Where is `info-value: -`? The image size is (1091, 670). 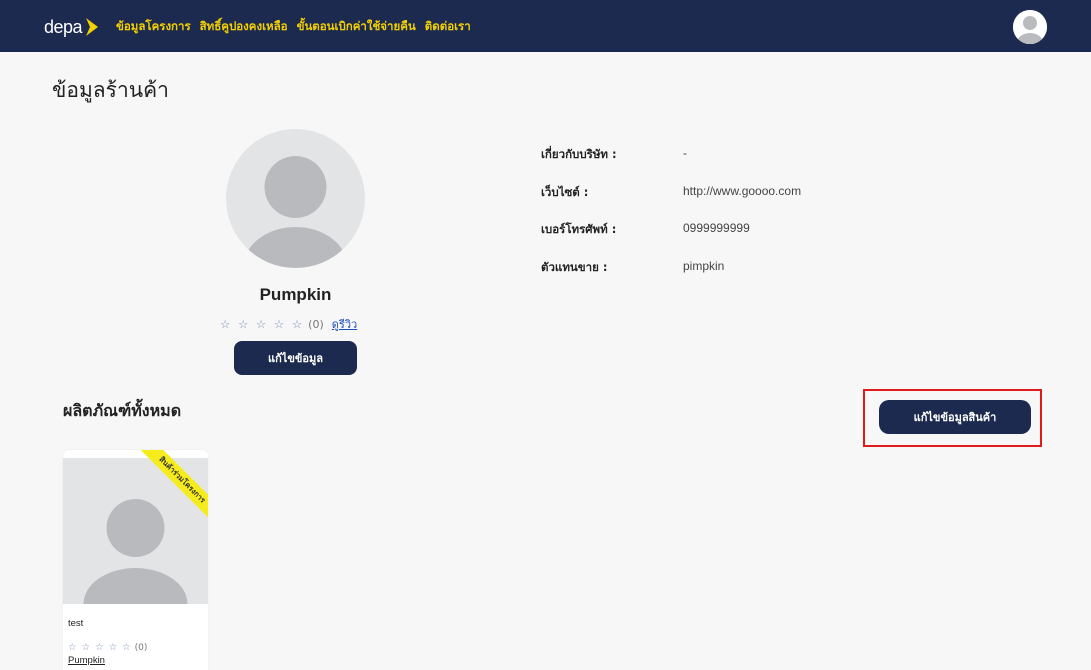 info-value: - is located at coordinates (685, 153).